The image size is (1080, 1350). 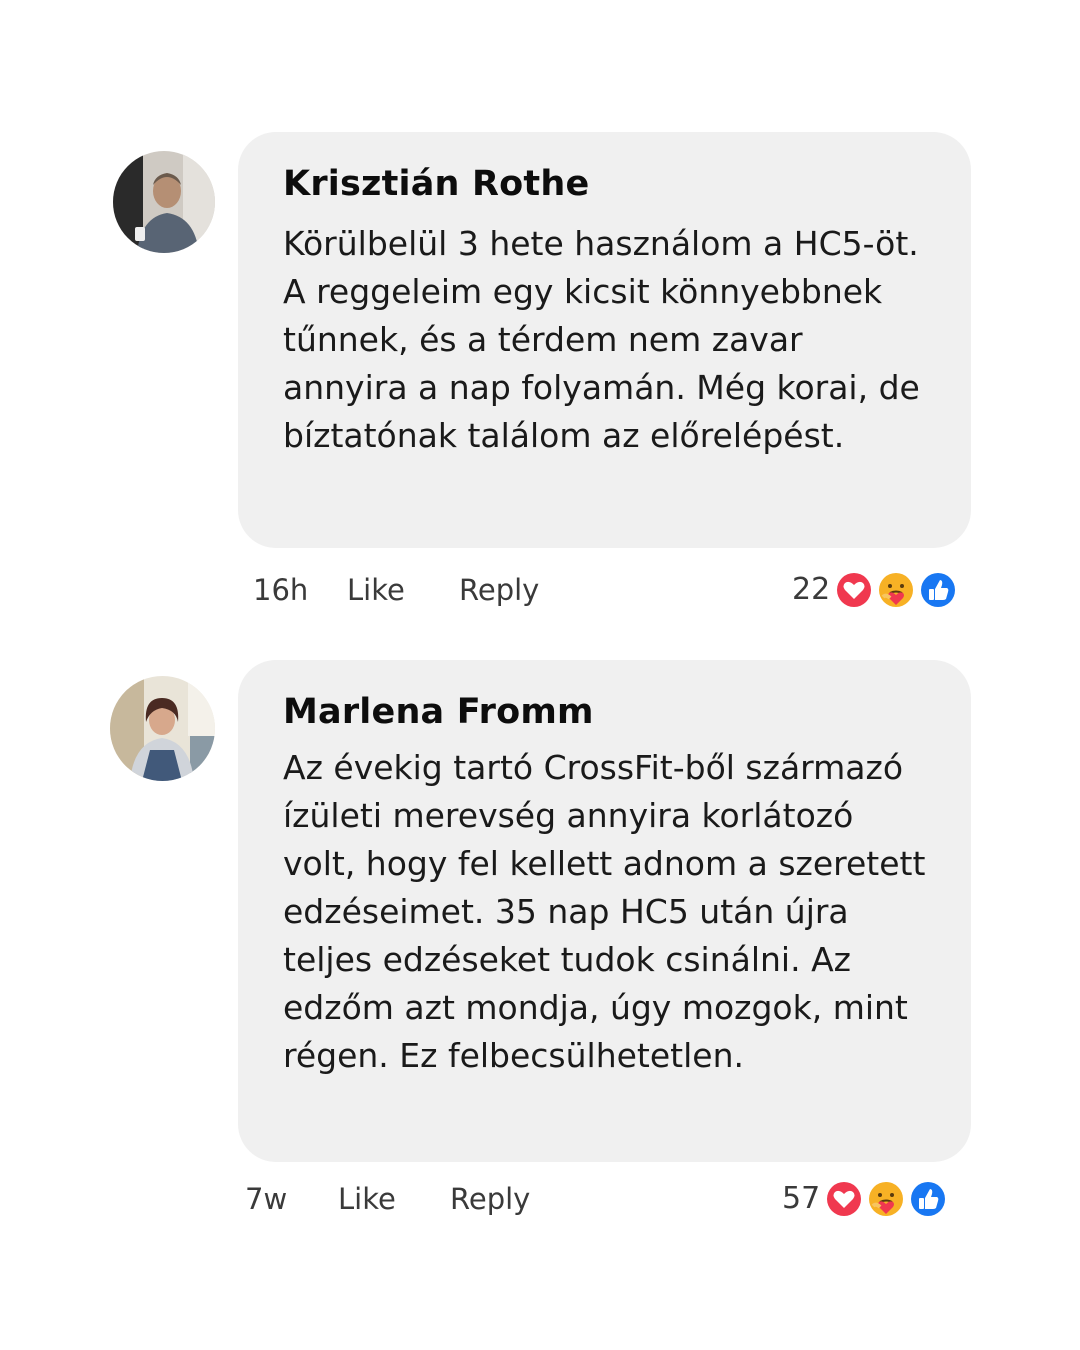 I want to click on comment-actions: 16h Like Reply, so click(x=413, y=590).